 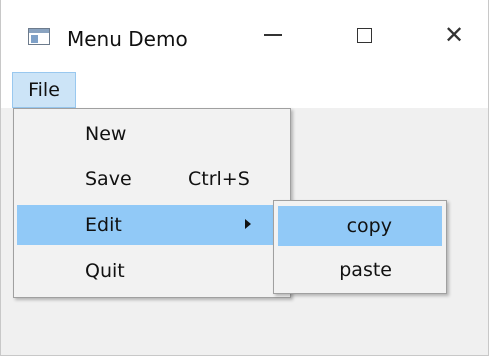 I want to click on minimize-icon, so click(x=273, y=35).